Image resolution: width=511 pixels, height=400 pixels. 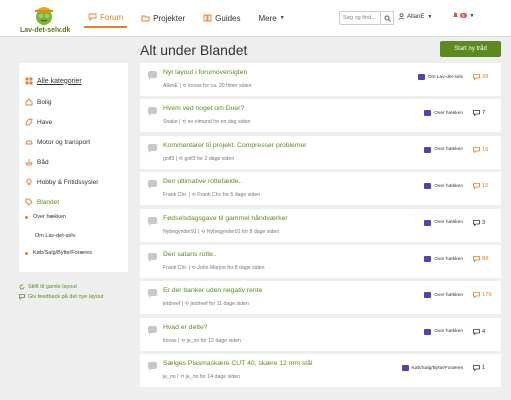 I want to click on topic-meta: jetdreef | ⟲ jetdreef for 11 dage siden, so click(x=206, y=304).